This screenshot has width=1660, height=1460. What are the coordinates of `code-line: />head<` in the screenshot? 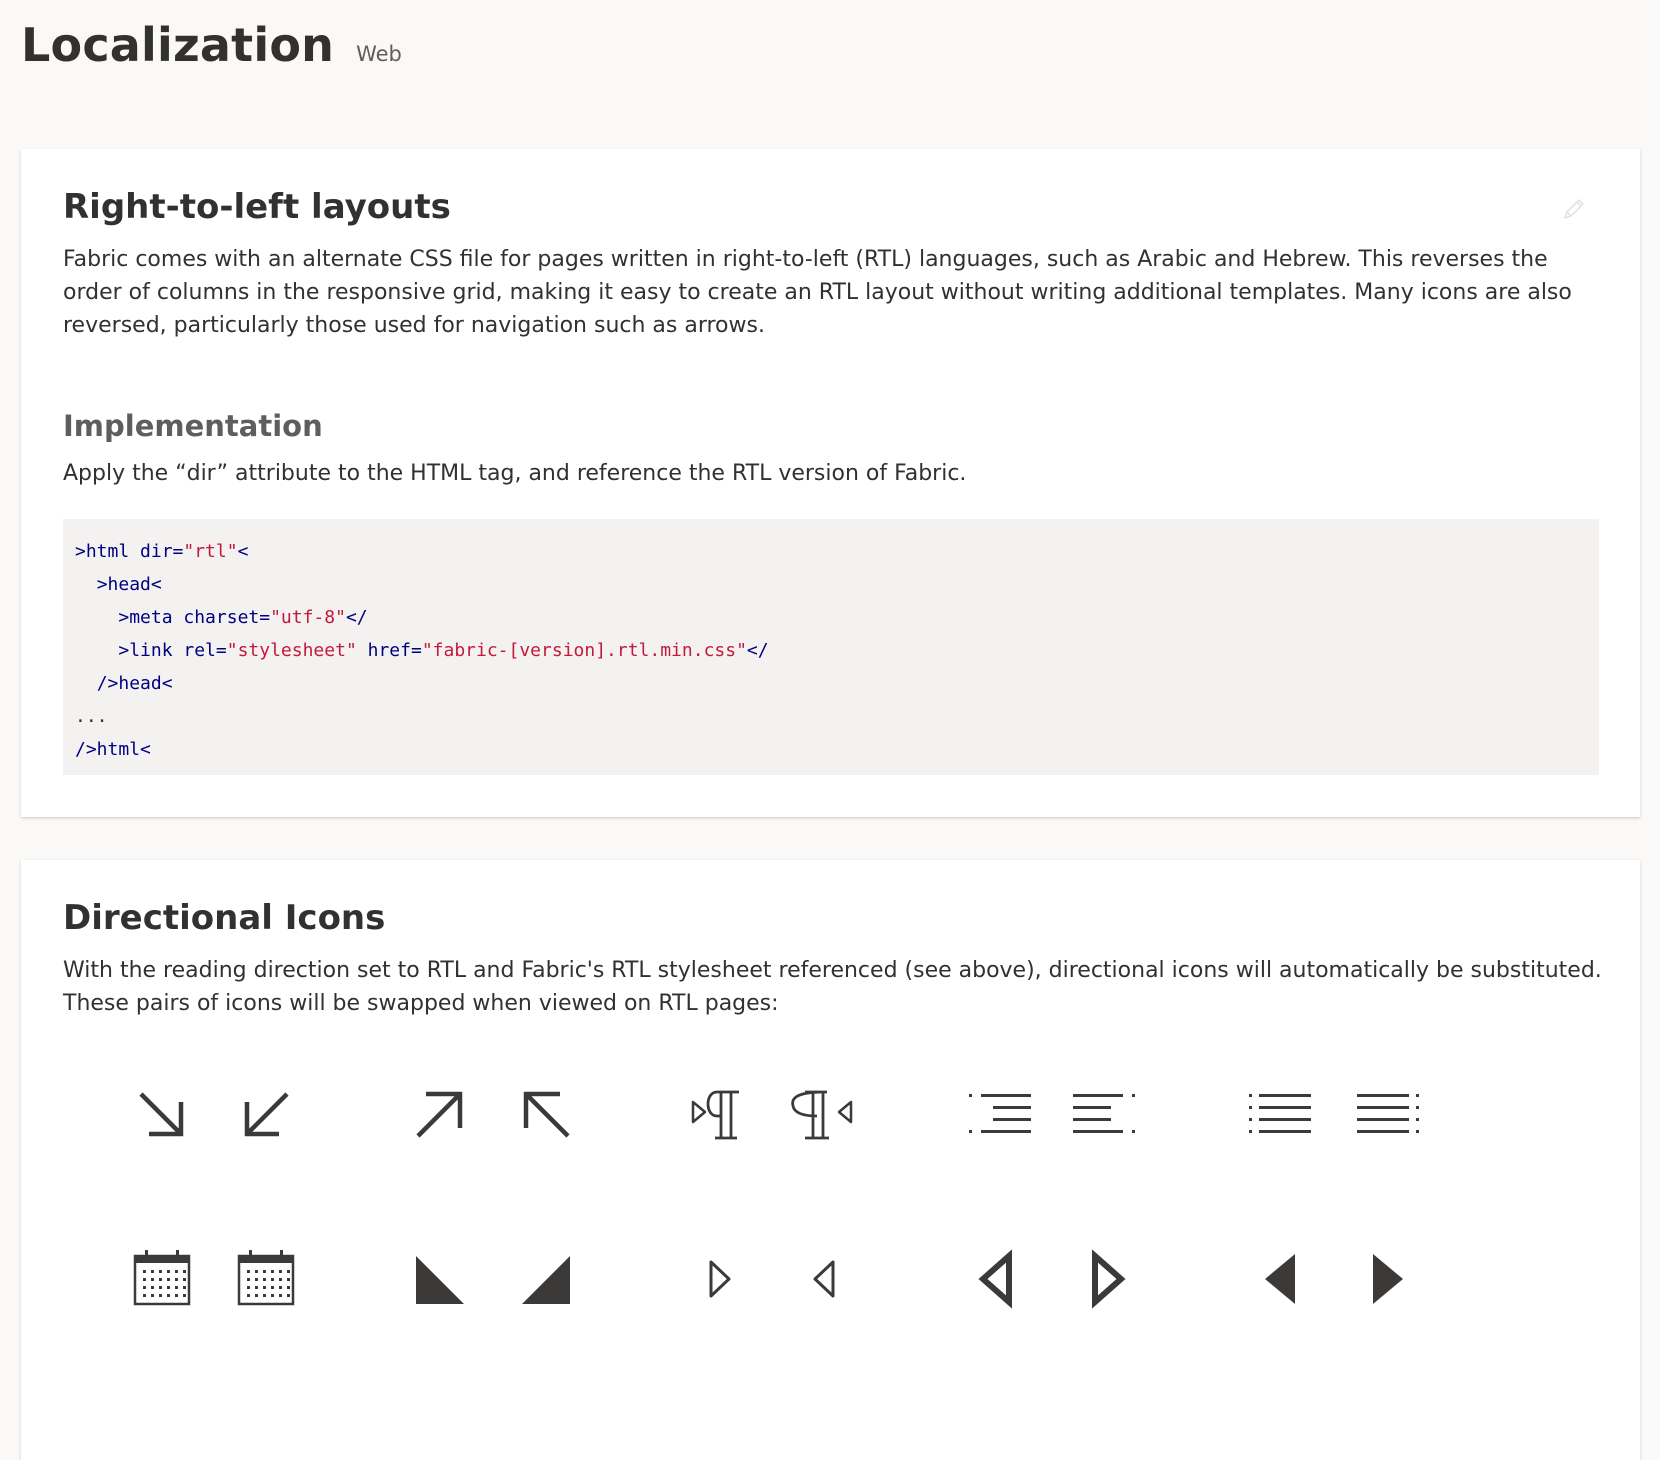 It's located at (831, 683).